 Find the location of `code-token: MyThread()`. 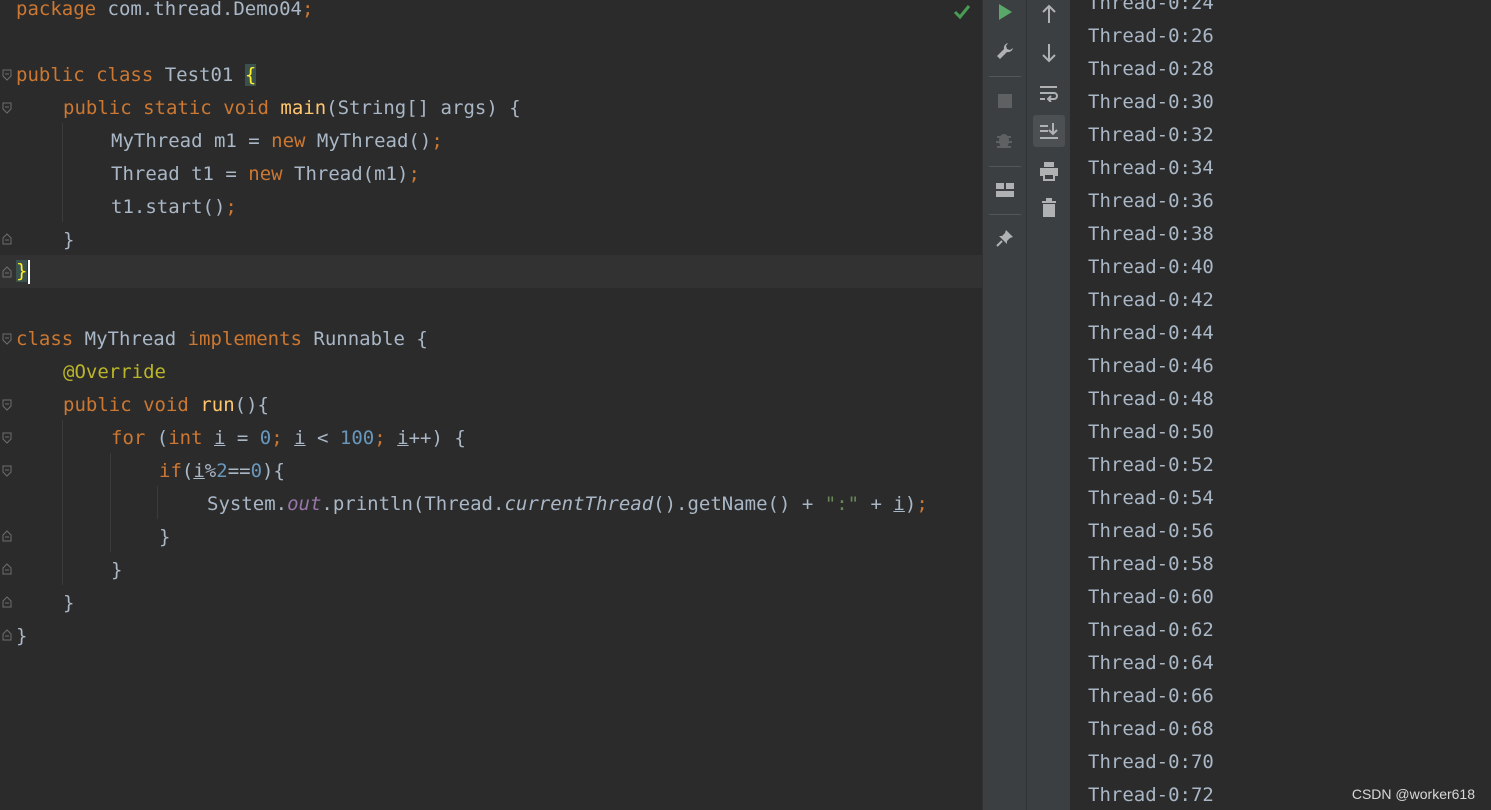

code-token: MyThread() is located at coordinates (368, 141).